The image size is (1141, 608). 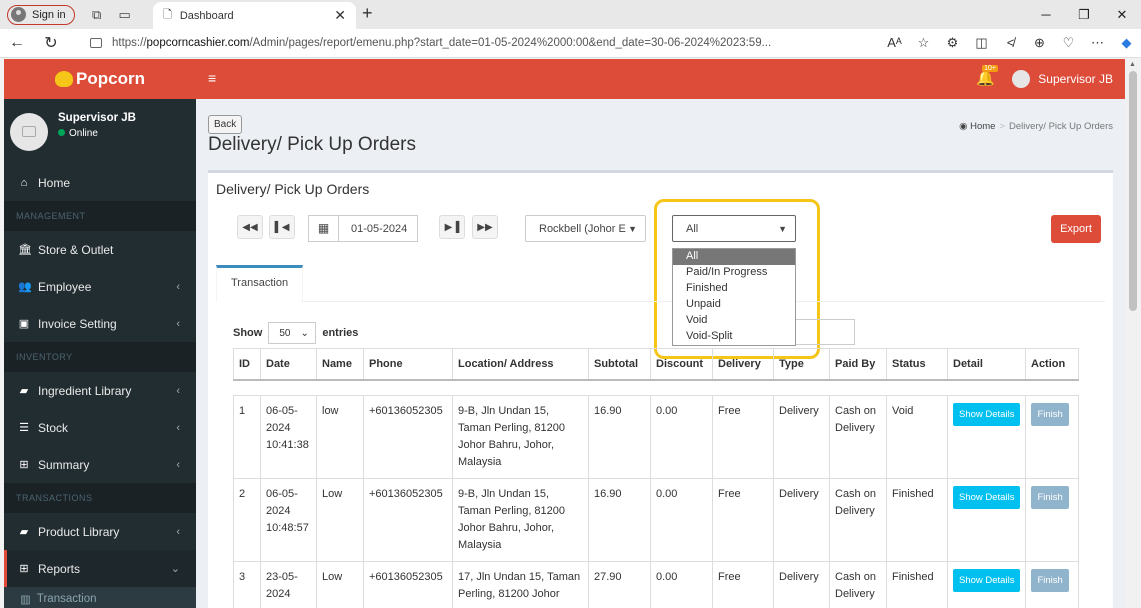 I want to click on sidebar-item-stock: ☰ Stock ‹, so click(x=100, y=427).